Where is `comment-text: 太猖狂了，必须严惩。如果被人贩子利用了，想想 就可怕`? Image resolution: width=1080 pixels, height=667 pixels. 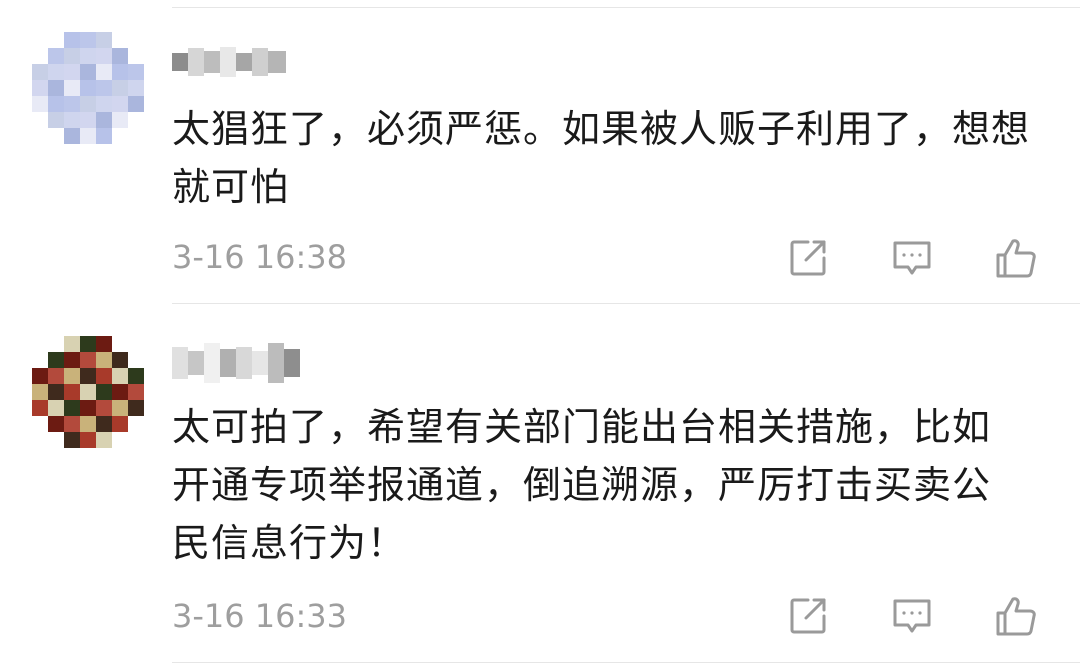 comment-text: 太猖狂了，必须严惩。如果被人贩子利用了，想想 就可怕 is located at coordinates (601, 158).